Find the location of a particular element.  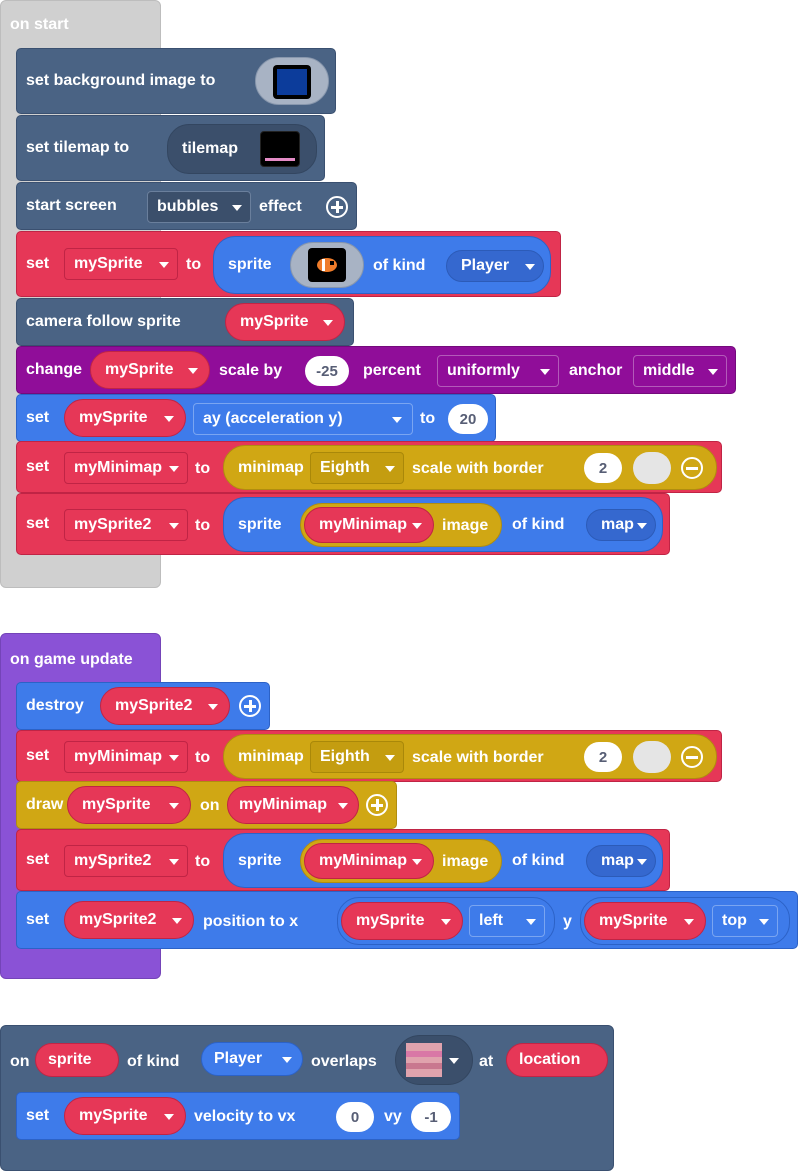

variable-name: myMinimap is located at coordinates (363, 524).